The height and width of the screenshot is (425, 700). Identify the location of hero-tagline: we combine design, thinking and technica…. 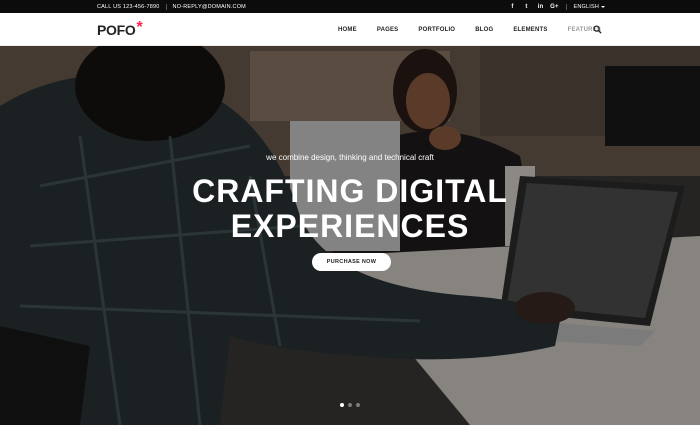
(350, 157).